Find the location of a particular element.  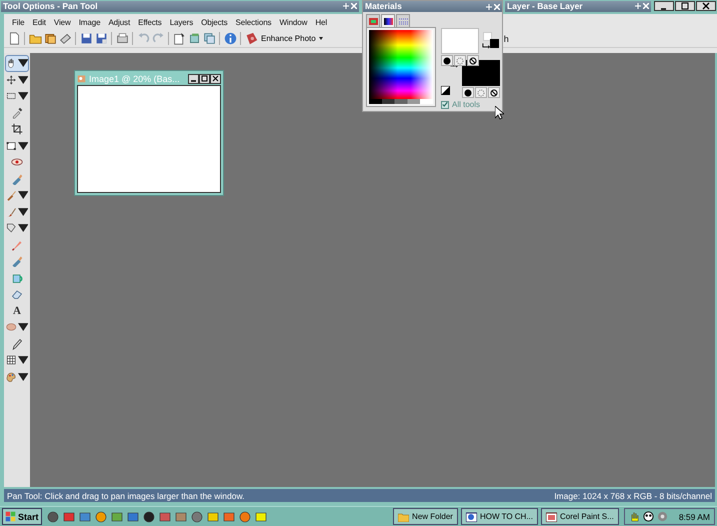

menu-item: View is located at coordinates (62, 22).